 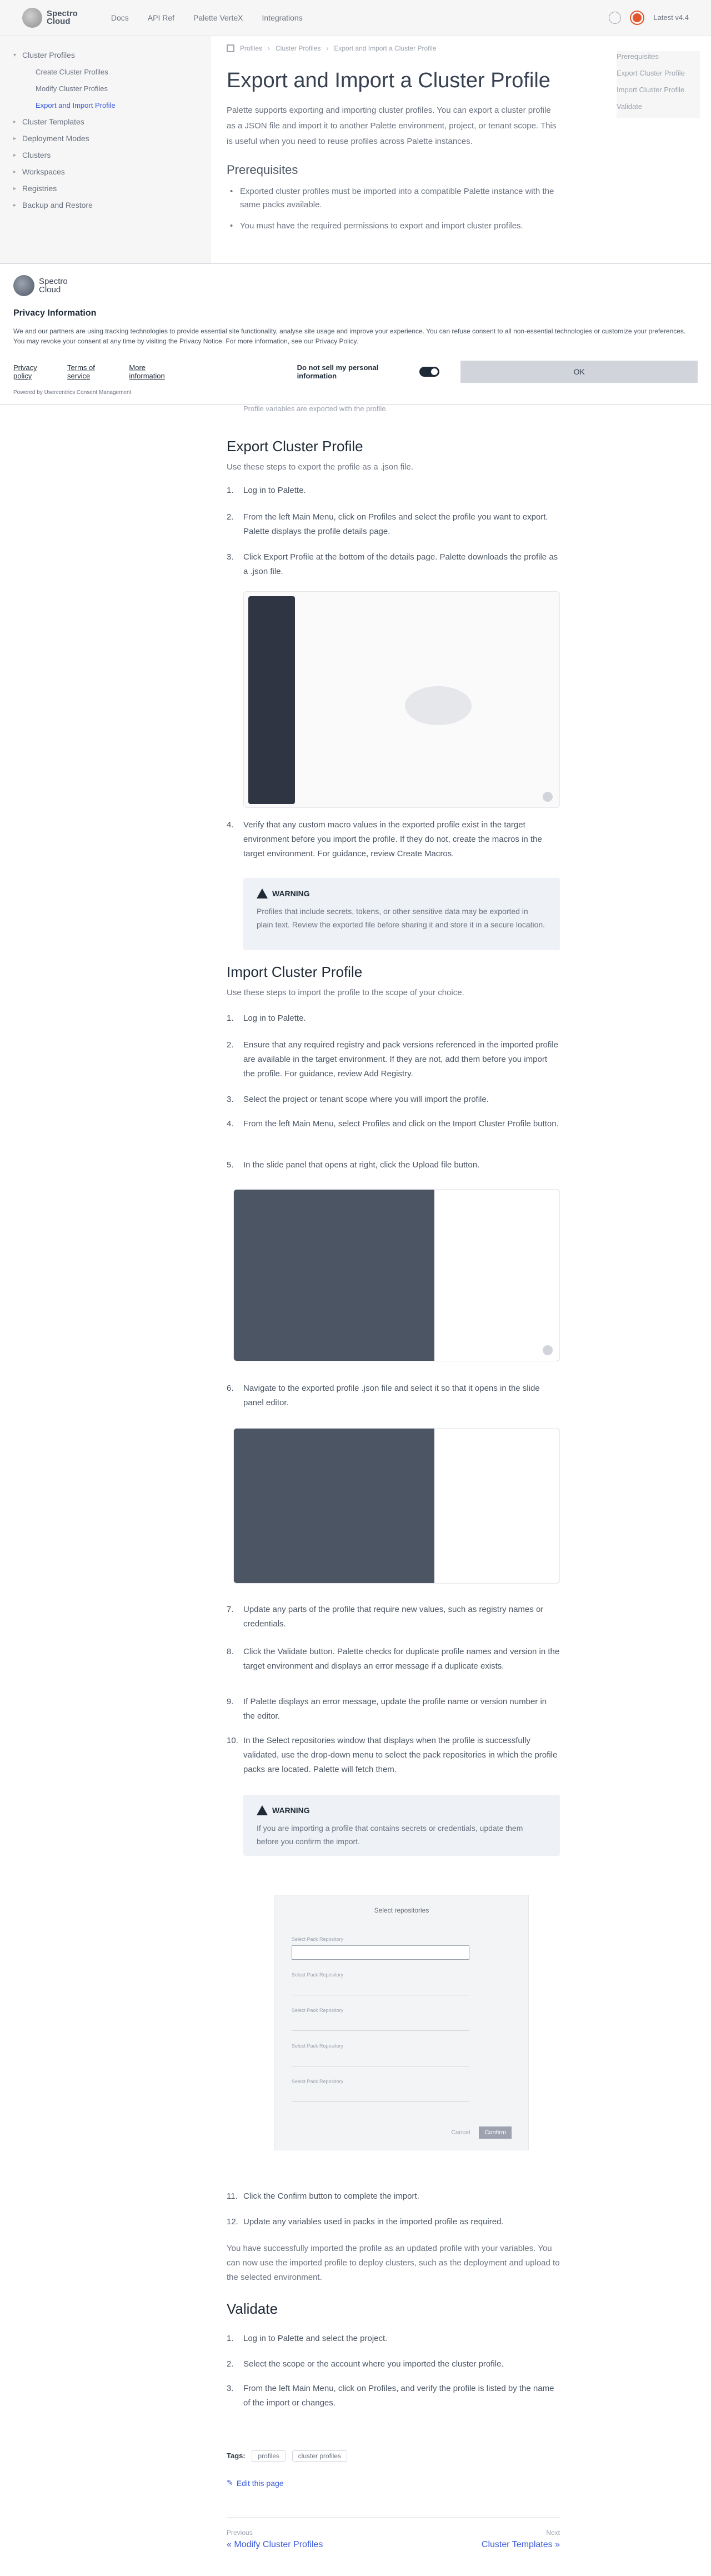 What do you see at coordinates (252, 2308) in the screenshot?
I see `validate-heading: Validate` at bounding box center [252, 2308].